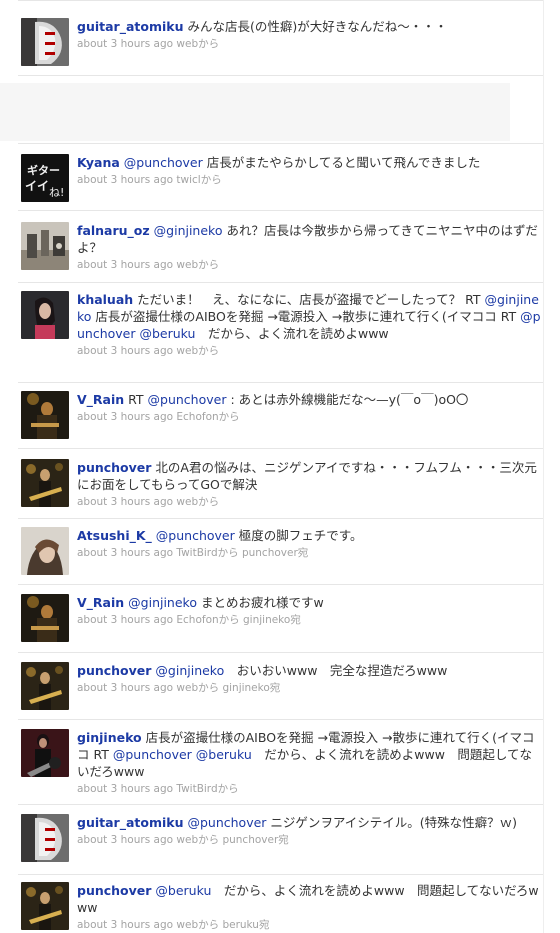 This screenshot has width=560, height=933. I want to click on tweet-meta: about 3 hours ago Echofonから, so click(309, 417).